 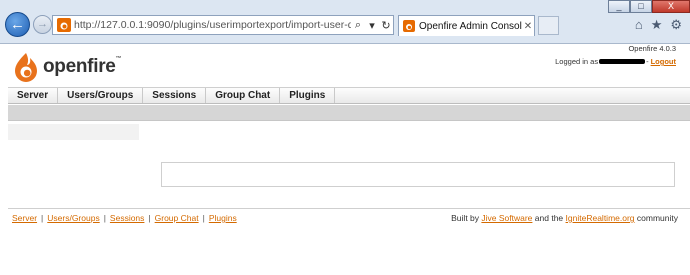 I want to click on nav-tab-server: Server, so click(x=33, y=95).